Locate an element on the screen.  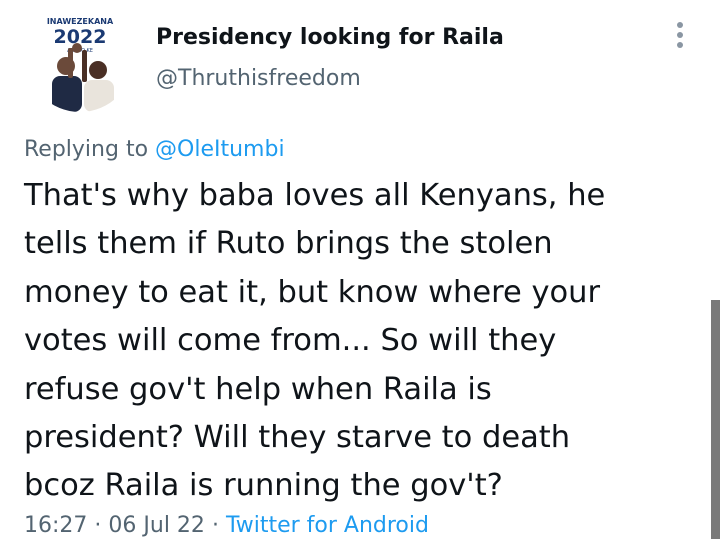
tweet-date: 06 Jul 22 is located at coordinates (156, 525).